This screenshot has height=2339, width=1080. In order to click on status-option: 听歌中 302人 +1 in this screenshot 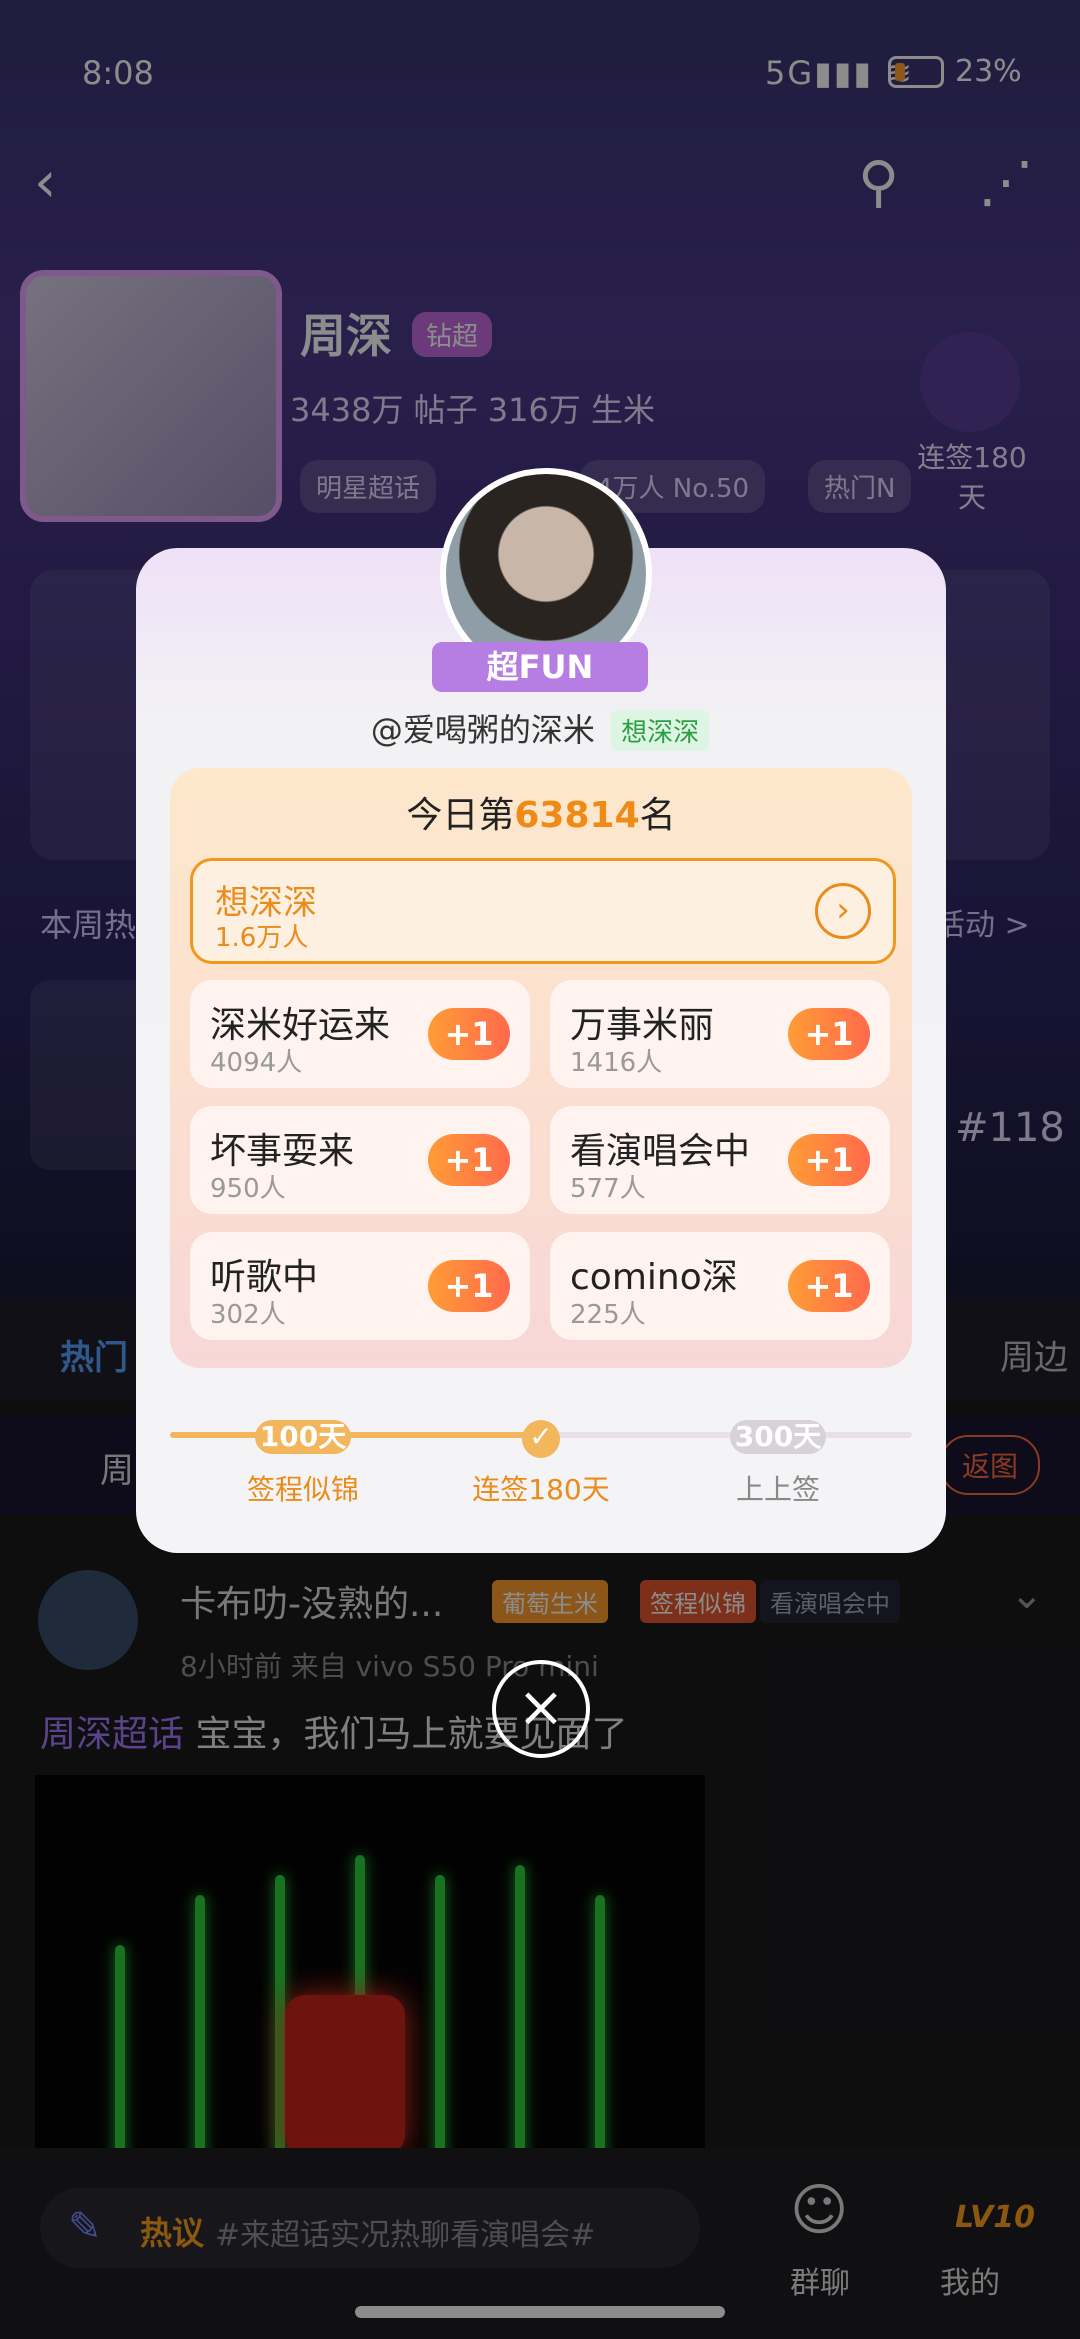, I will do `click(360, 1286)`.